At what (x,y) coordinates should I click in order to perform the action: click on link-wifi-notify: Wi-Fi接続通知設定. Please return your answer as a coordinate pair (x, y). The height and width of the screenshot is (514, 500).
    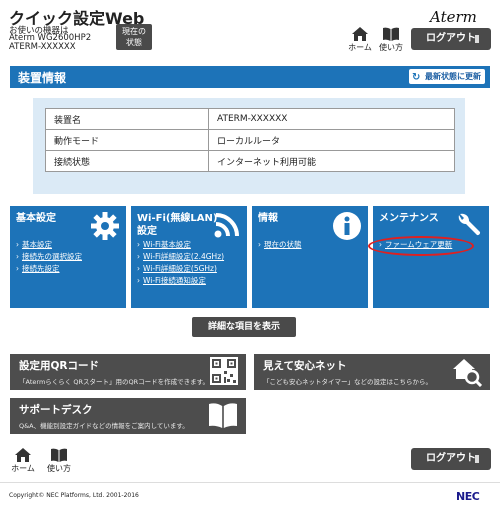
    Looking at the image, I should click on (180, 281).